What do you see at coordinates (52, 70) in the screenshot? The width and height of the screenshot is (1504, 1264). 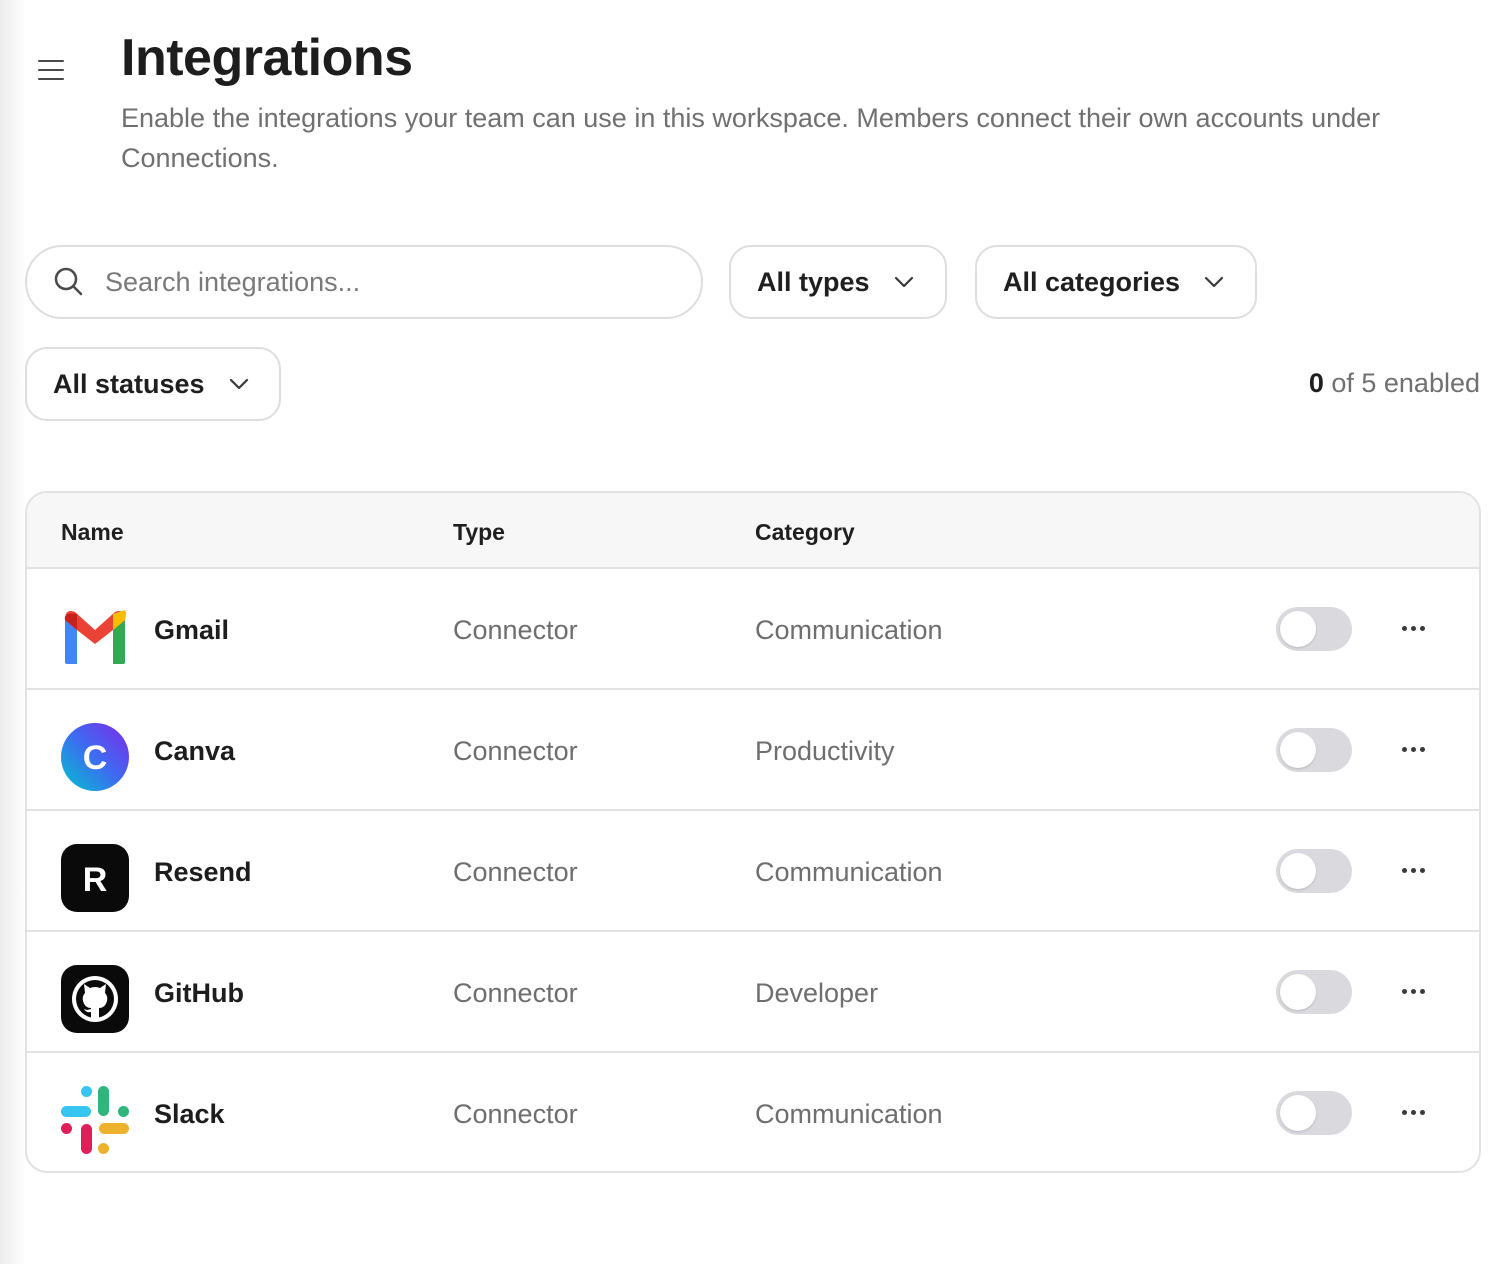 I see `menu-icon` at bounding box center [52, 70].